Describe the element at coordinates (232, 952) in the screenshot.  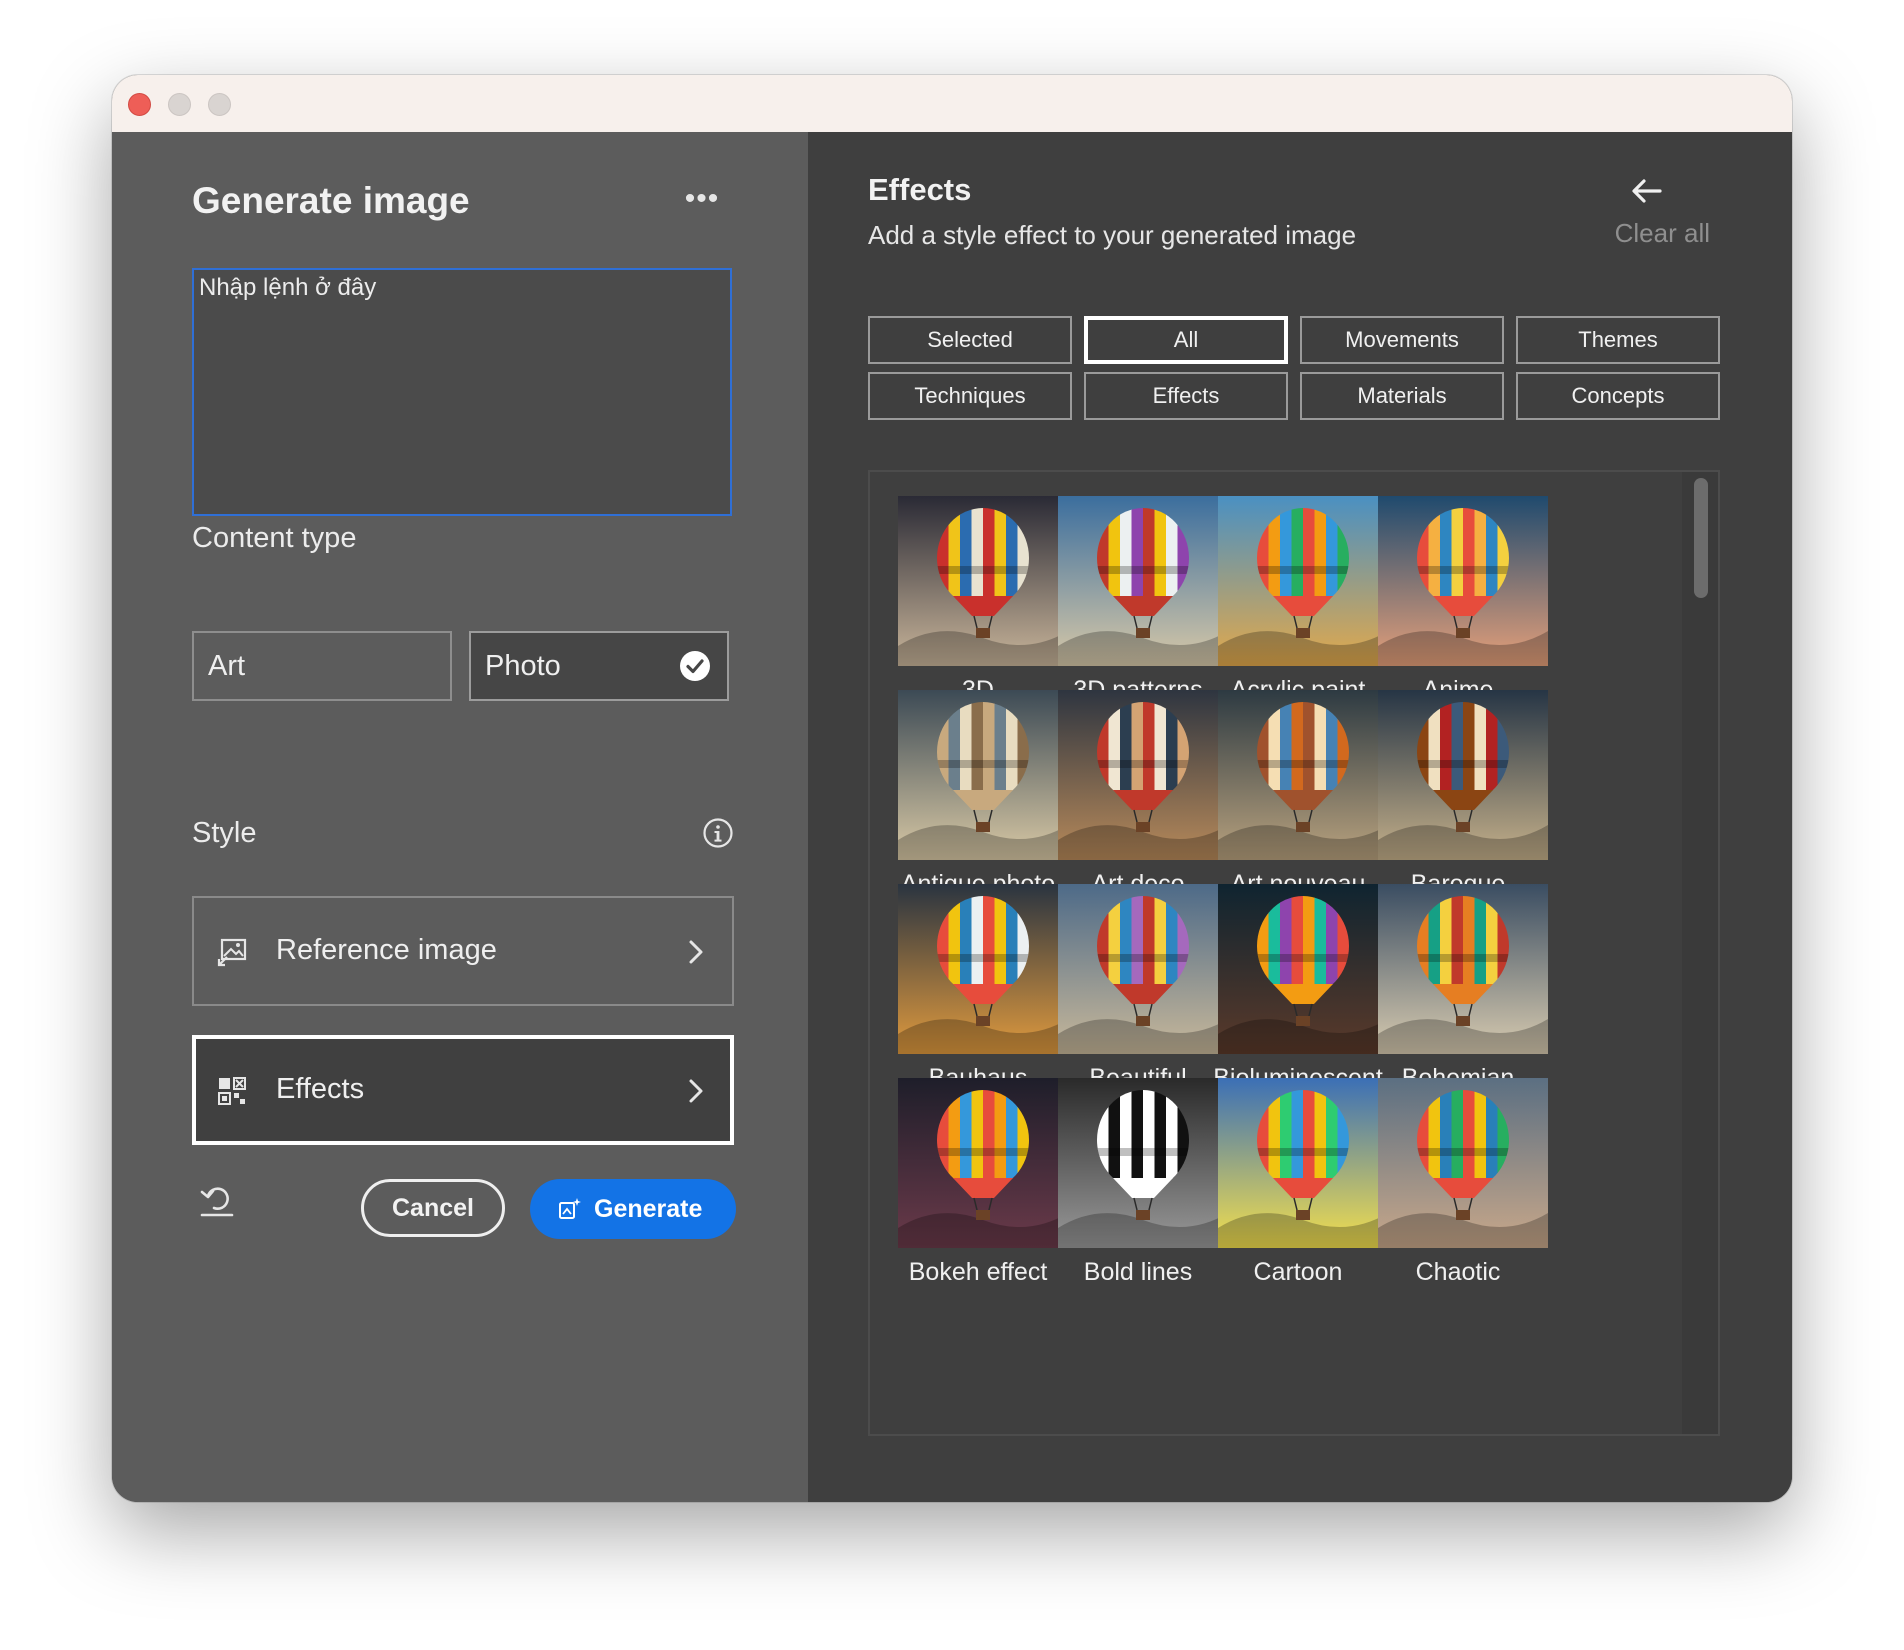
I see `reference-image-icon` at that location.